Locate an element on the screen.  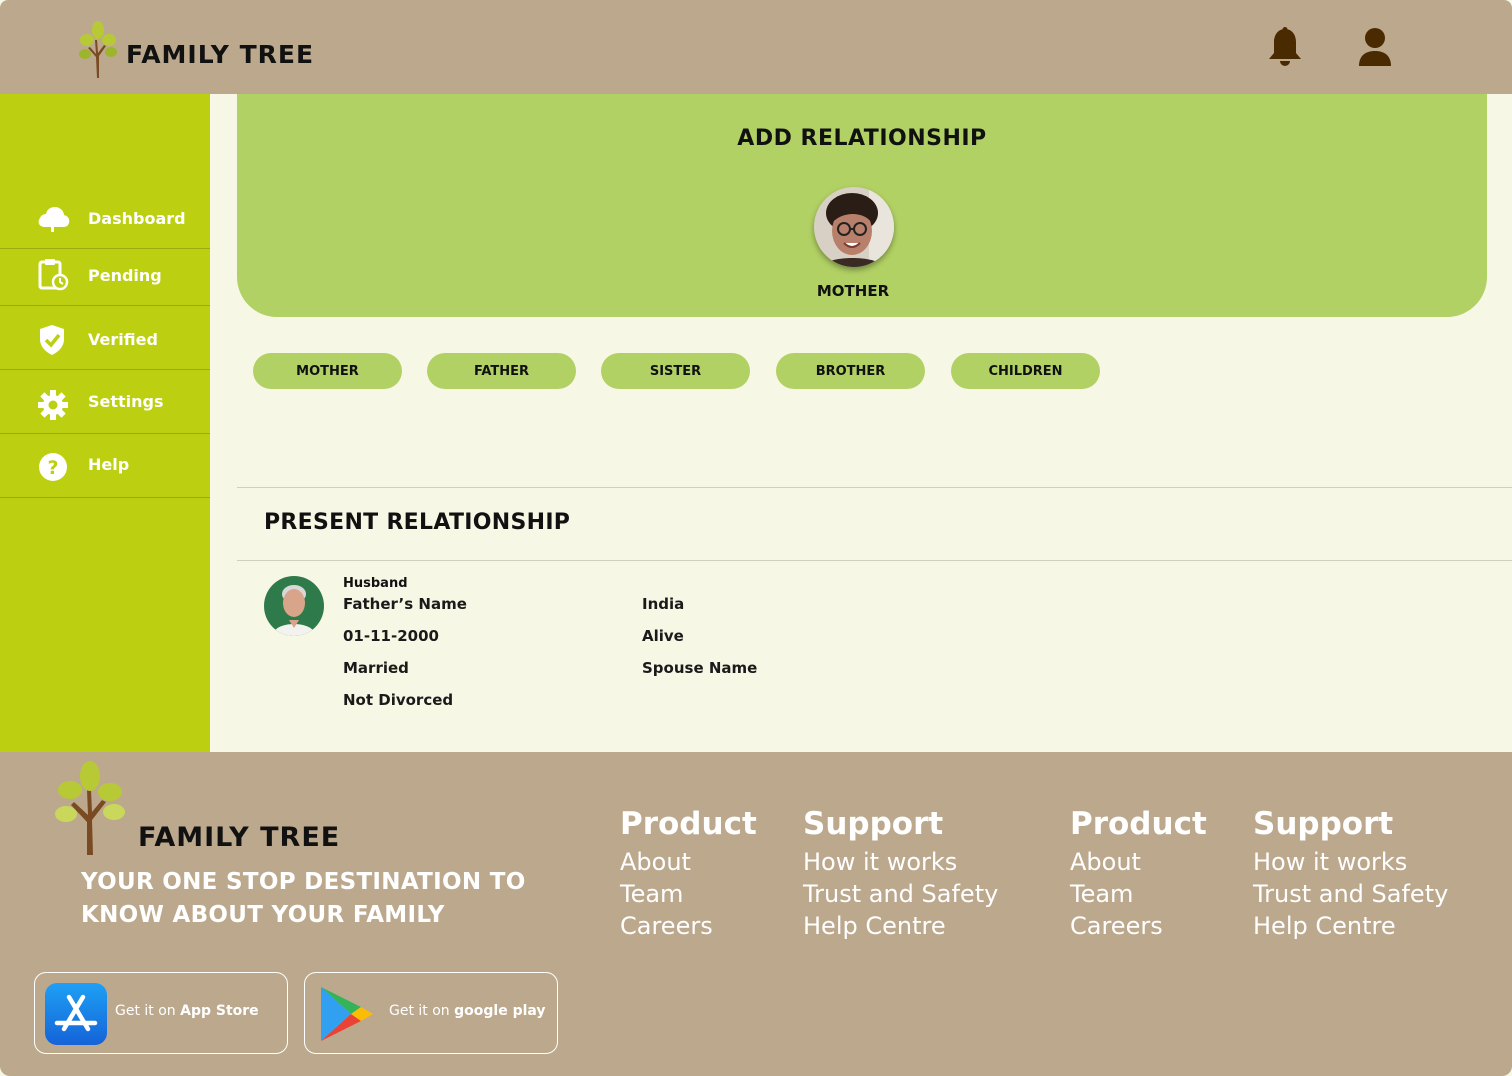
clipboard-clock-icon is located at coordinates (53, 275).